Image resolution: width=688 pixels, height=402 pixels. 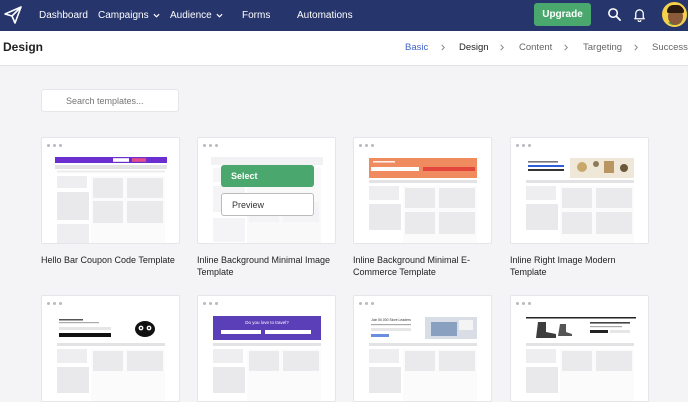 What do you see at coordinates (602, 47) in the screenshot?
I see `step-targeting: Targeting` at bounding box center [602, 47].